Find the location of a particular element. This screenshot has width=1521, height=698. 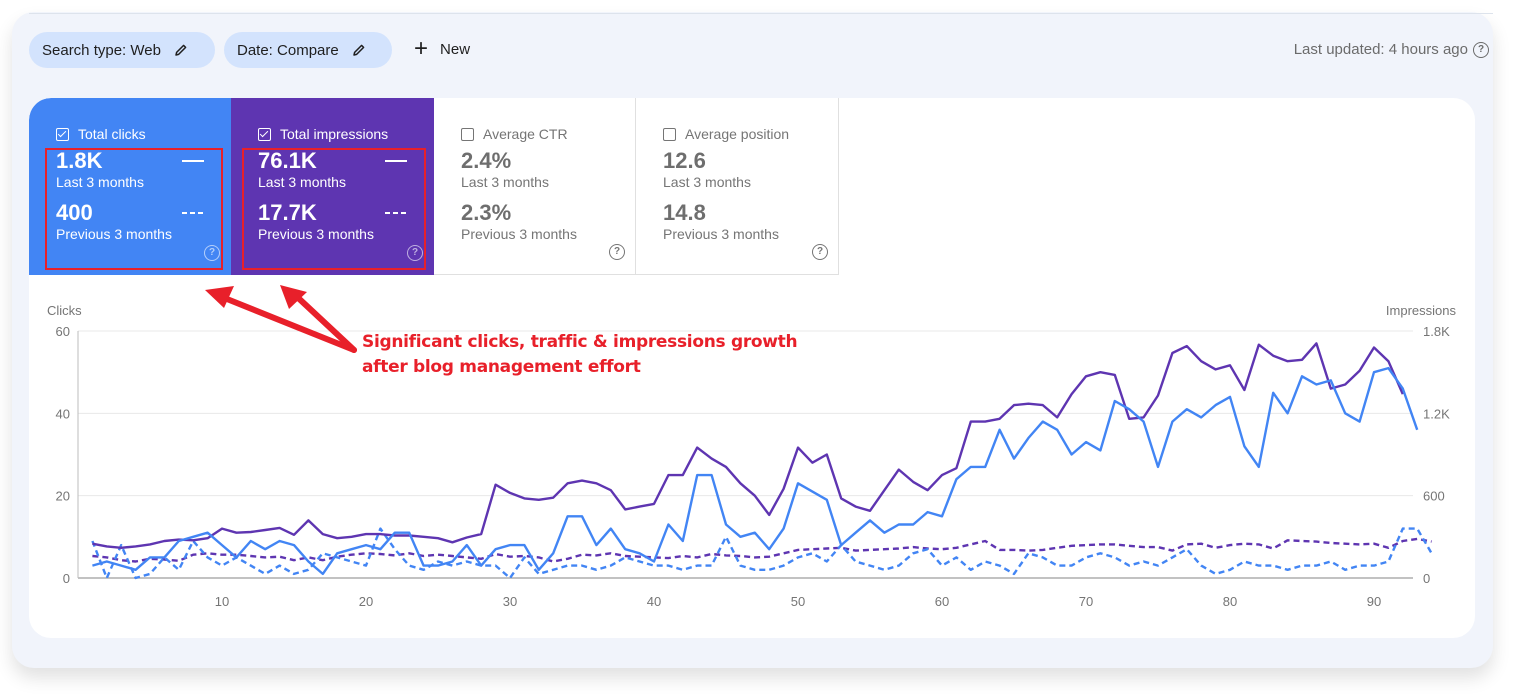

y-axis-title-right: Impressions is located at coordinates (1421, 310).